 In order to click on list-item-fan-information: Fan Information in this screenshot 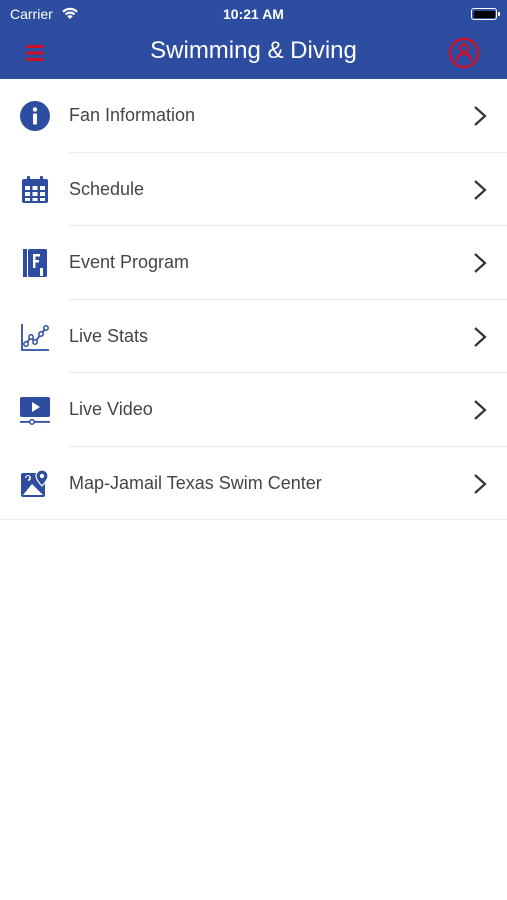, I will do `click(253, 116)`.